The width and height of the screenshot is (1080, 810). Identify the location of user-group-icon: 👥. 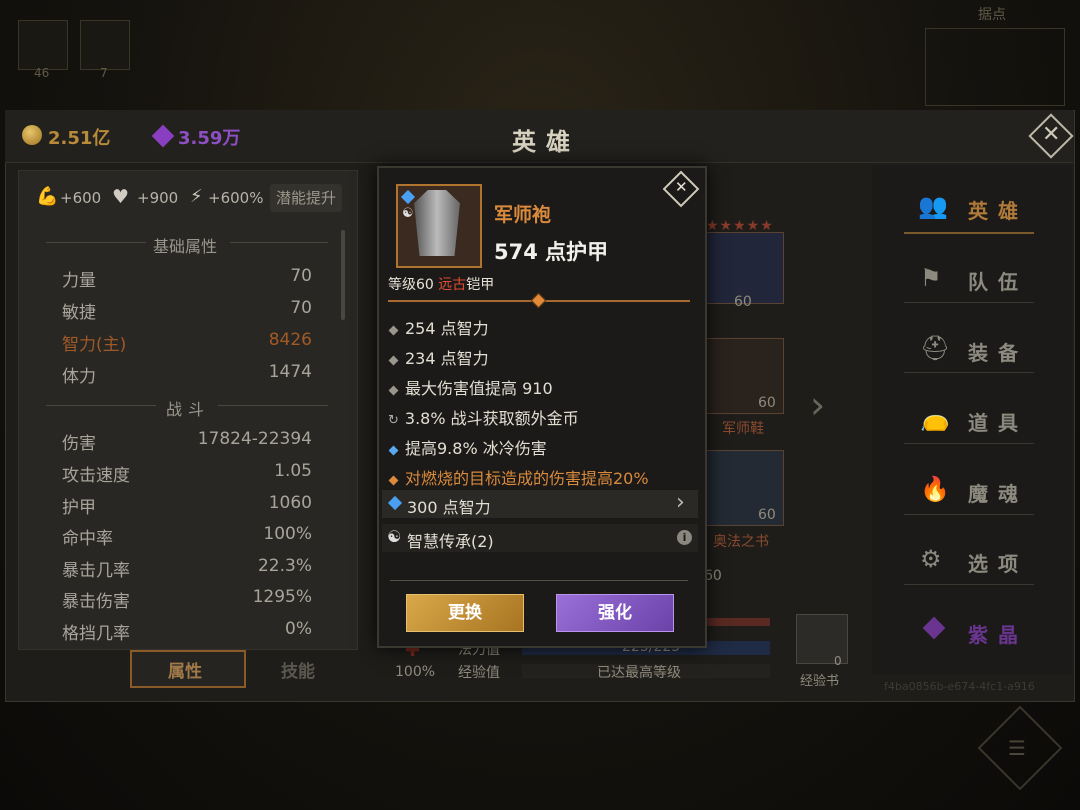
(933, 206).